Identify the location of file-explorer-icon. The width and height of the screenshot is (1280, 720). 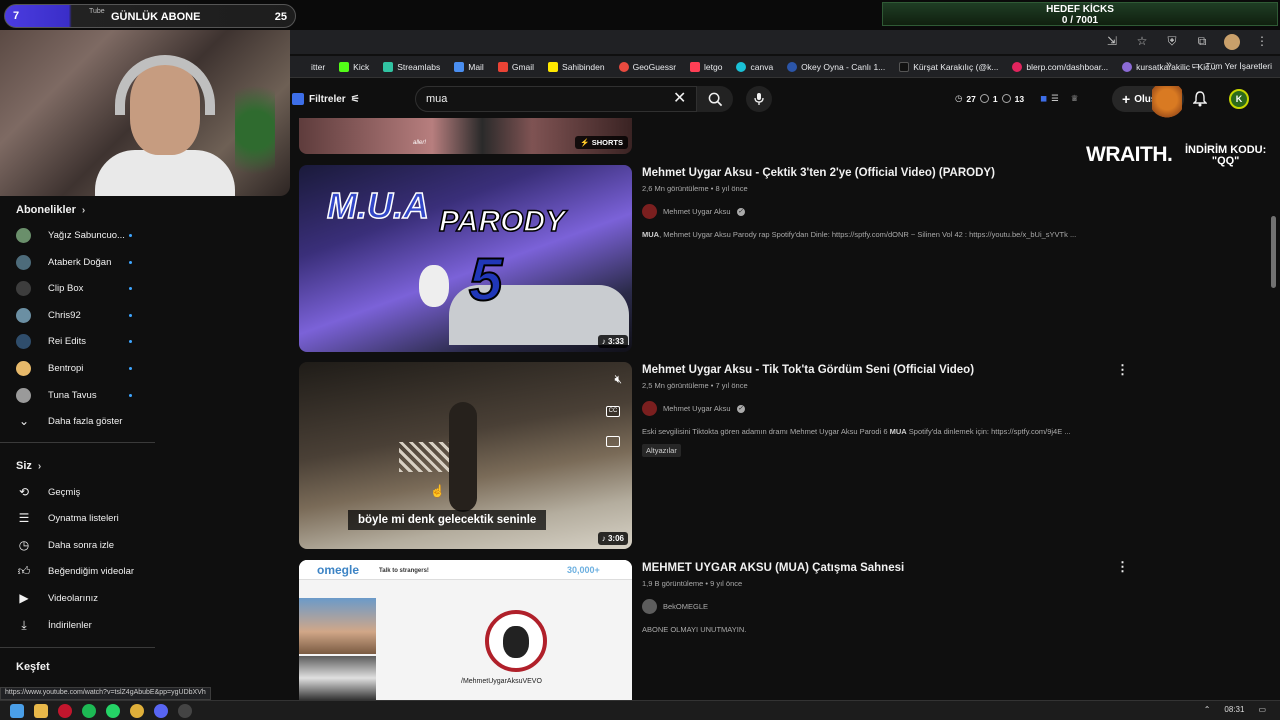
(41, 710).